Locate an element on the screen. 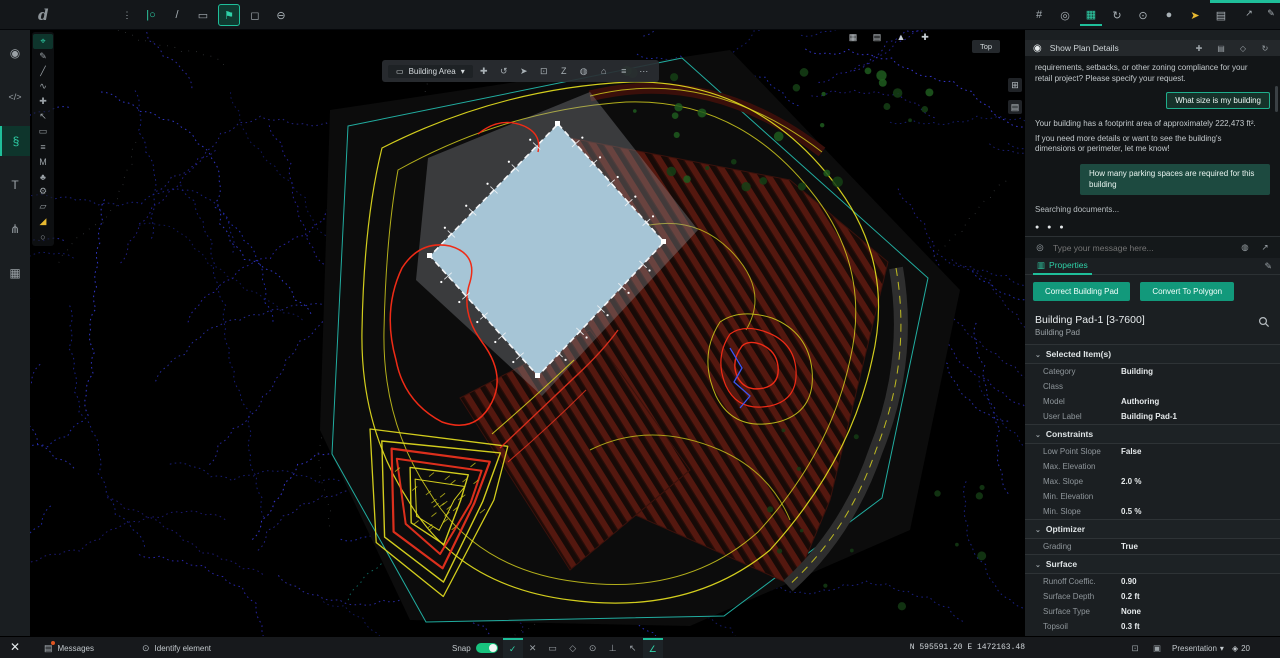 This screenshot has width=1280, height=658. home-icon: ⌂ is located at coordinates (604, 71).